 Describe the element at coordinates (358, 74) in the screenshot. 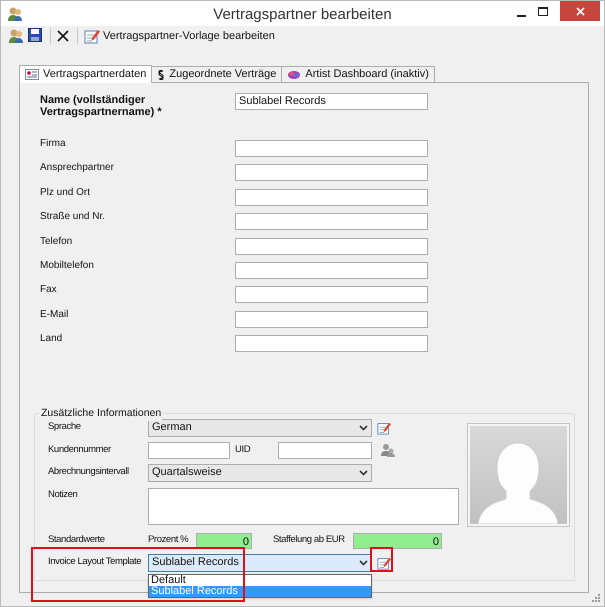

I see `tab: Artist Dashboard (inaktiv)` at that location.